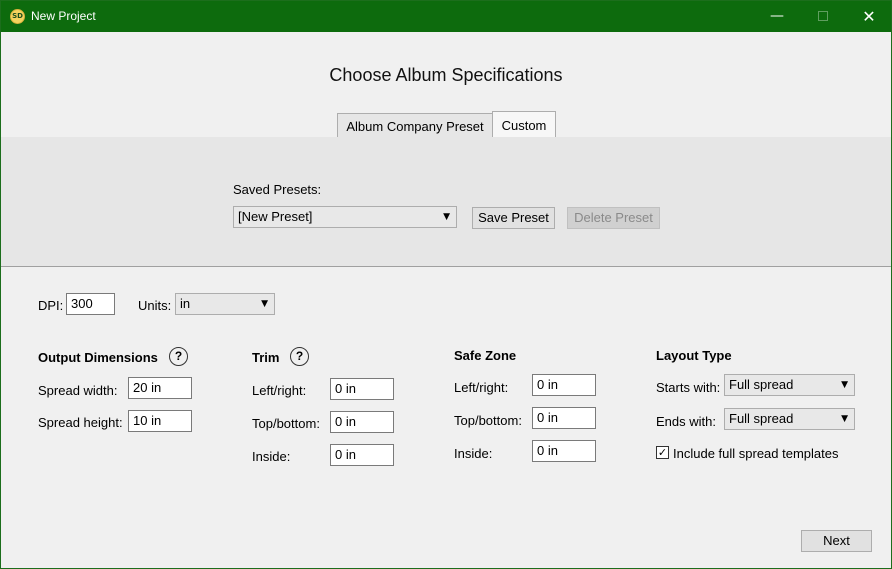 This screenshot has width=892, height=569. I want to click on output-help-icon: ?, so click(178, 356).